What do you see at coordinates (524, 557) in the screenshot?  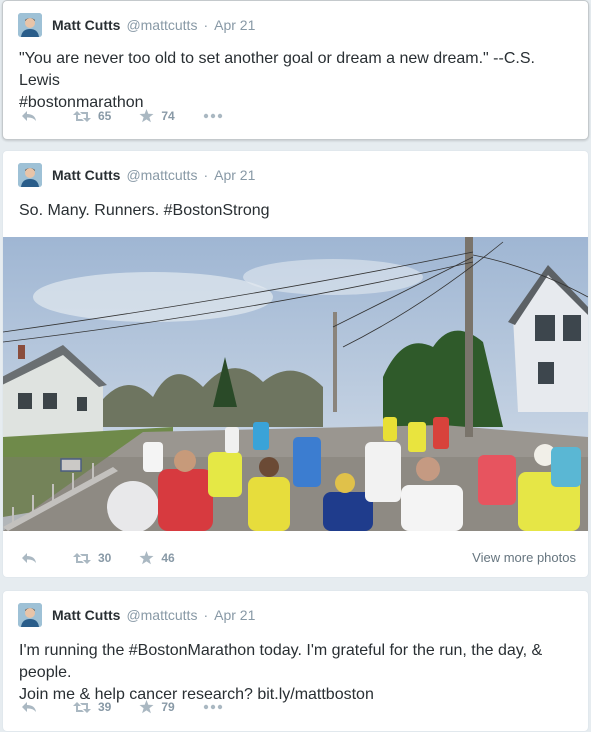 I see `view-more-photos-link: View more photos` at bounding box center [524, 557].